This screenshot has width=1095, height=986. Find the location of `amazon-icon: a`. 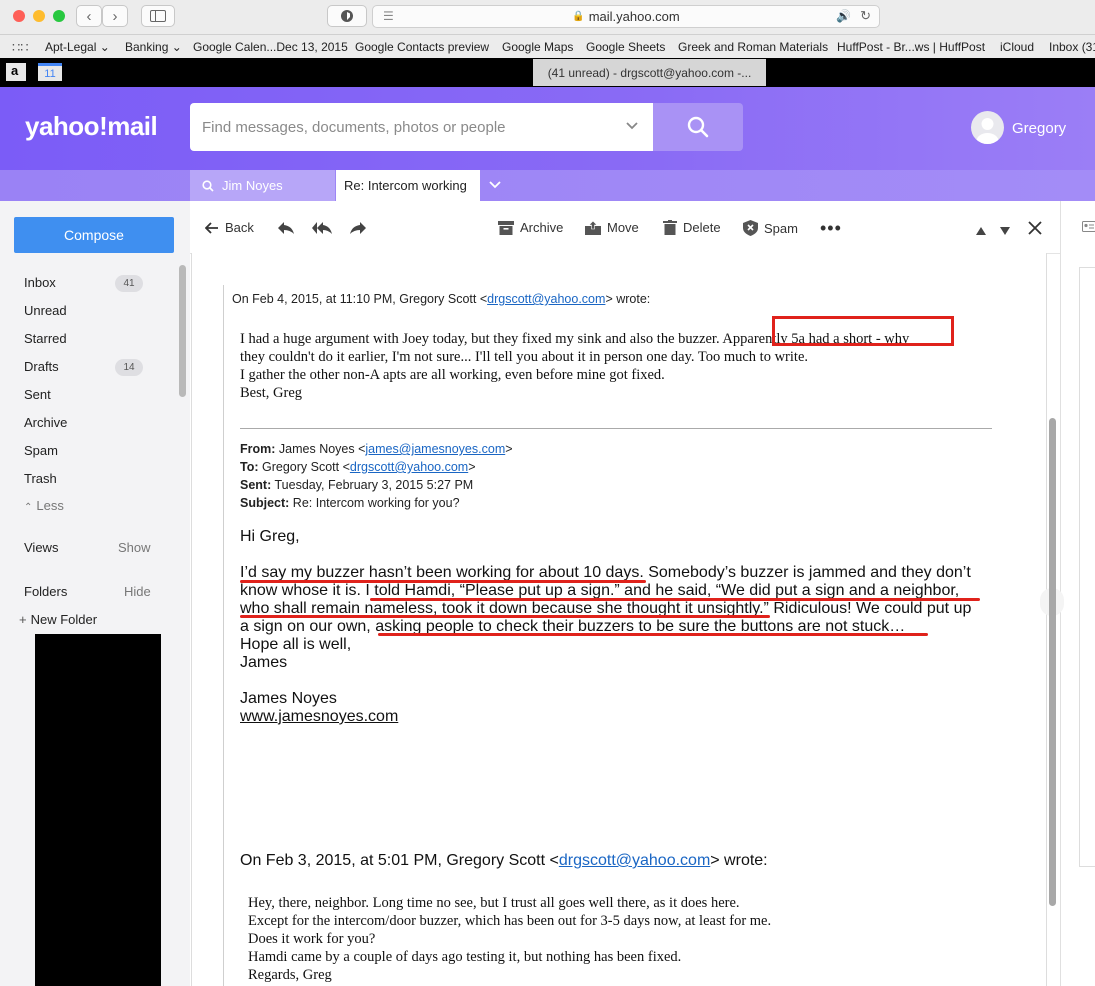

amazon-icon: a is located at coordinates (15, 70).